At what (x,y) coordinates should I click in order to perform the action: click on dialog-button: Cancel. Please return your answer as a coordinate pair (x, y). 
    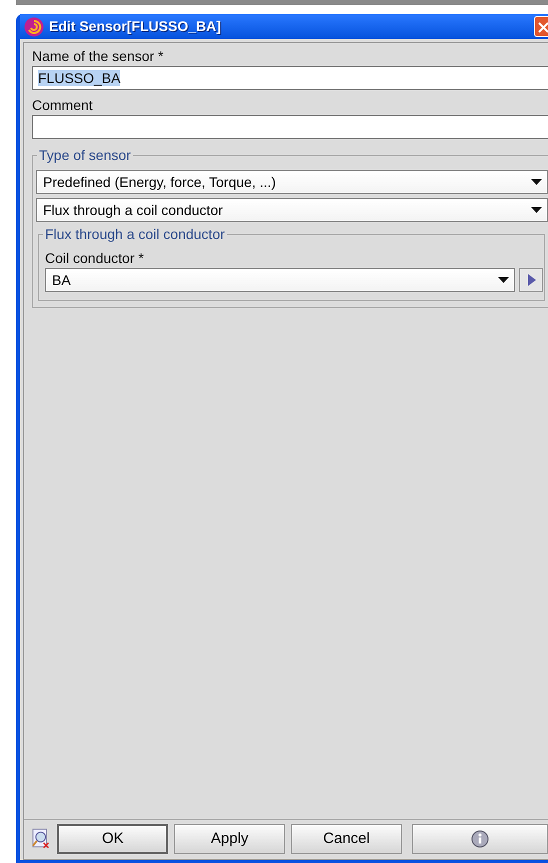
    Looking at the image, I should click on (346, 839).